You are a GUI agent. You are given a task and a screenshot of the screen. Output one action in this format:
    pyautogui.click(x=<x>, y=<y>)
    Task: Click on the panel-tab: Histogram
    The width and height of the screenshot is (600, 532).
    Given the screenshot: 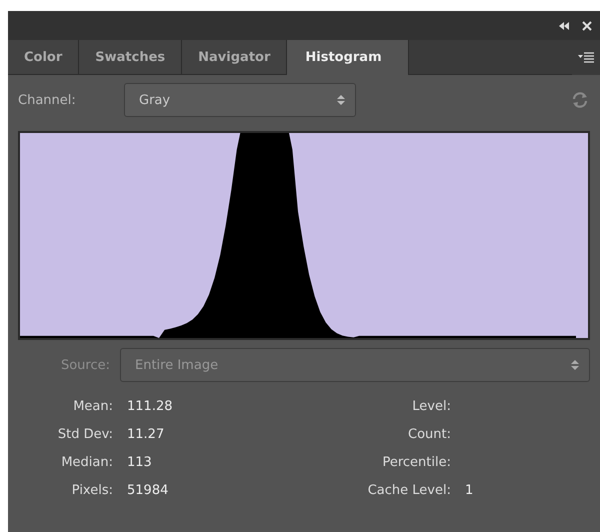 What is the action you would take?
    pyautogui.click(x=348, y=57)
    